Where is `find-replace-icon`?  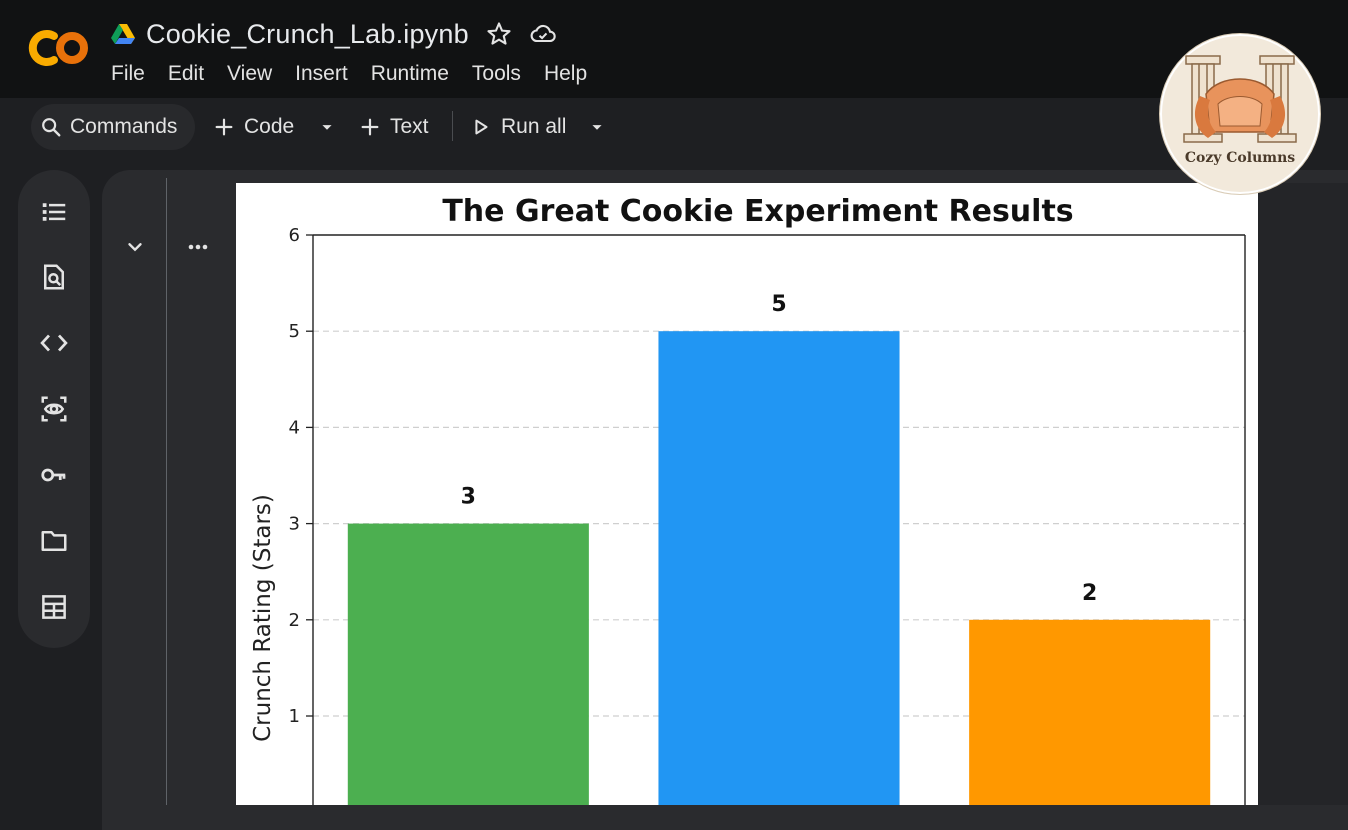
find-replace-icon is located at coordinates (54, 277).